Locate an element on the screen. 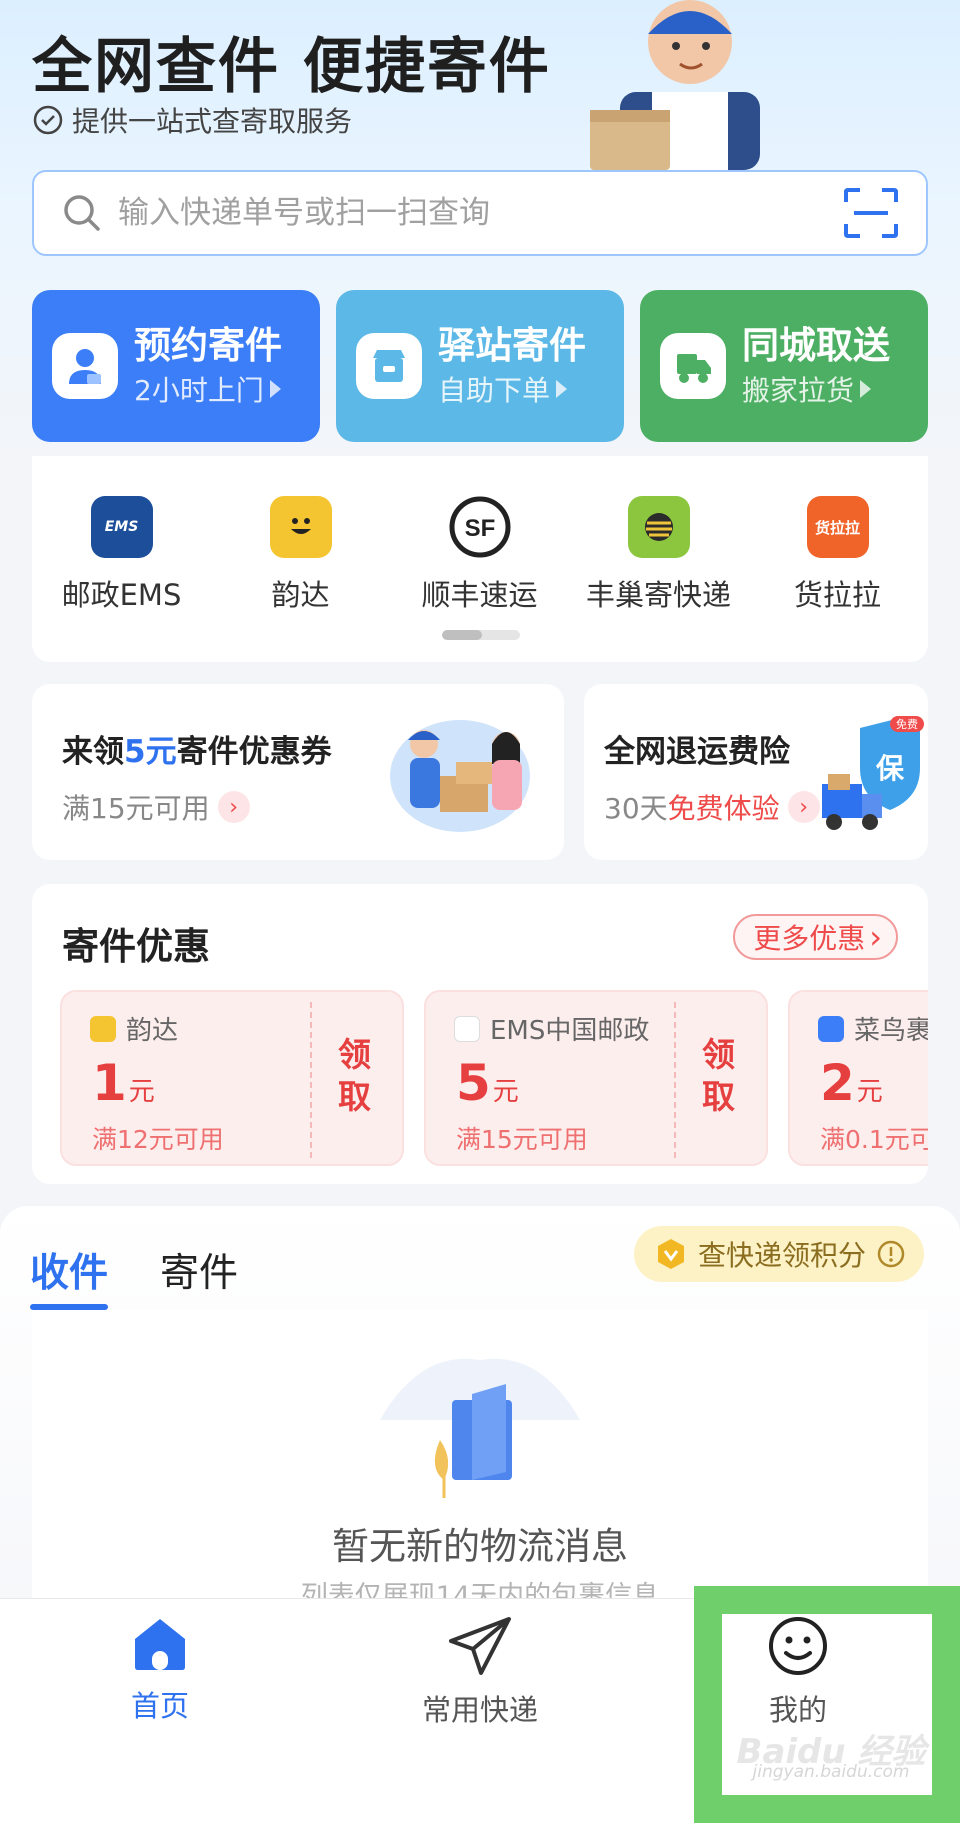 This screenshot has height=1833, width=960. tabbar-common-couriers: 常用快递 is located at coordinates (480, 1672).